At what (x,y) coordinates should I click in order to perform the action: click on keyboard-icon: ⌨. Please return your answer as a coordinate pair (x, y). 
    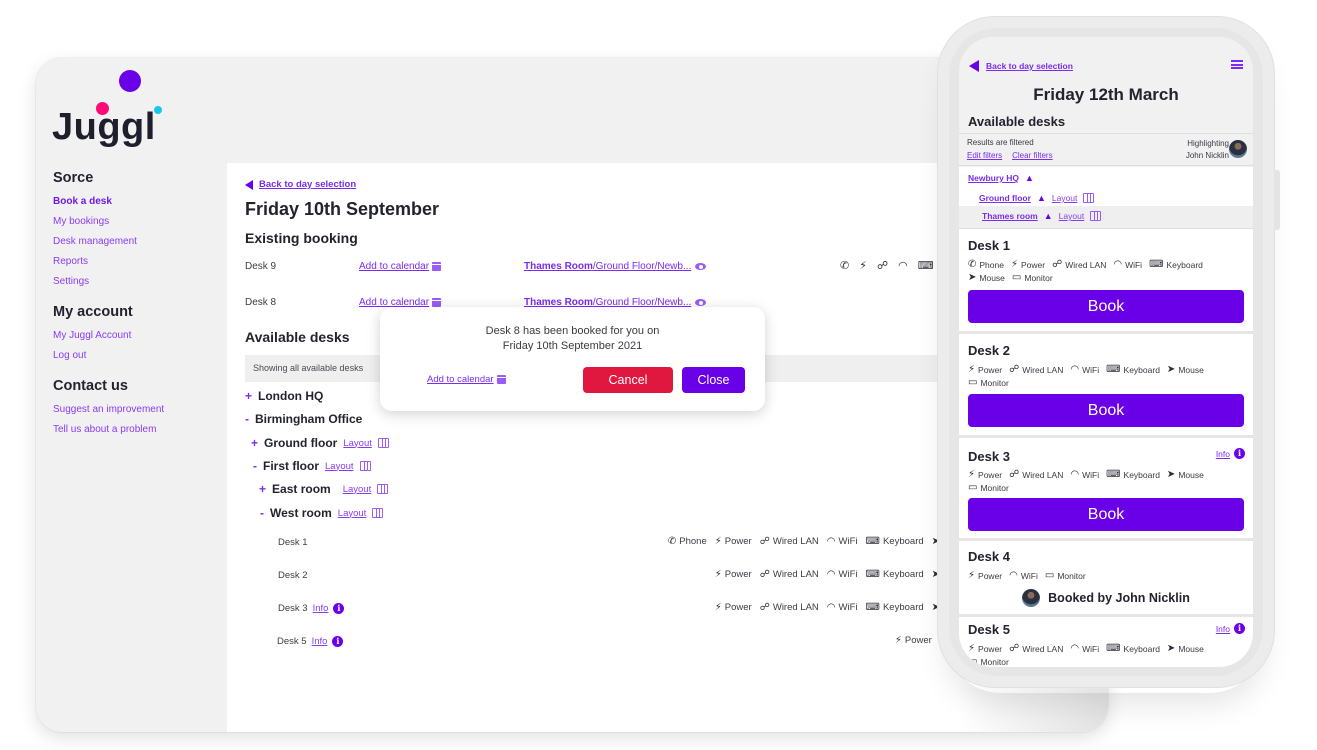
    Looking at the image, I should click on (872, 541).